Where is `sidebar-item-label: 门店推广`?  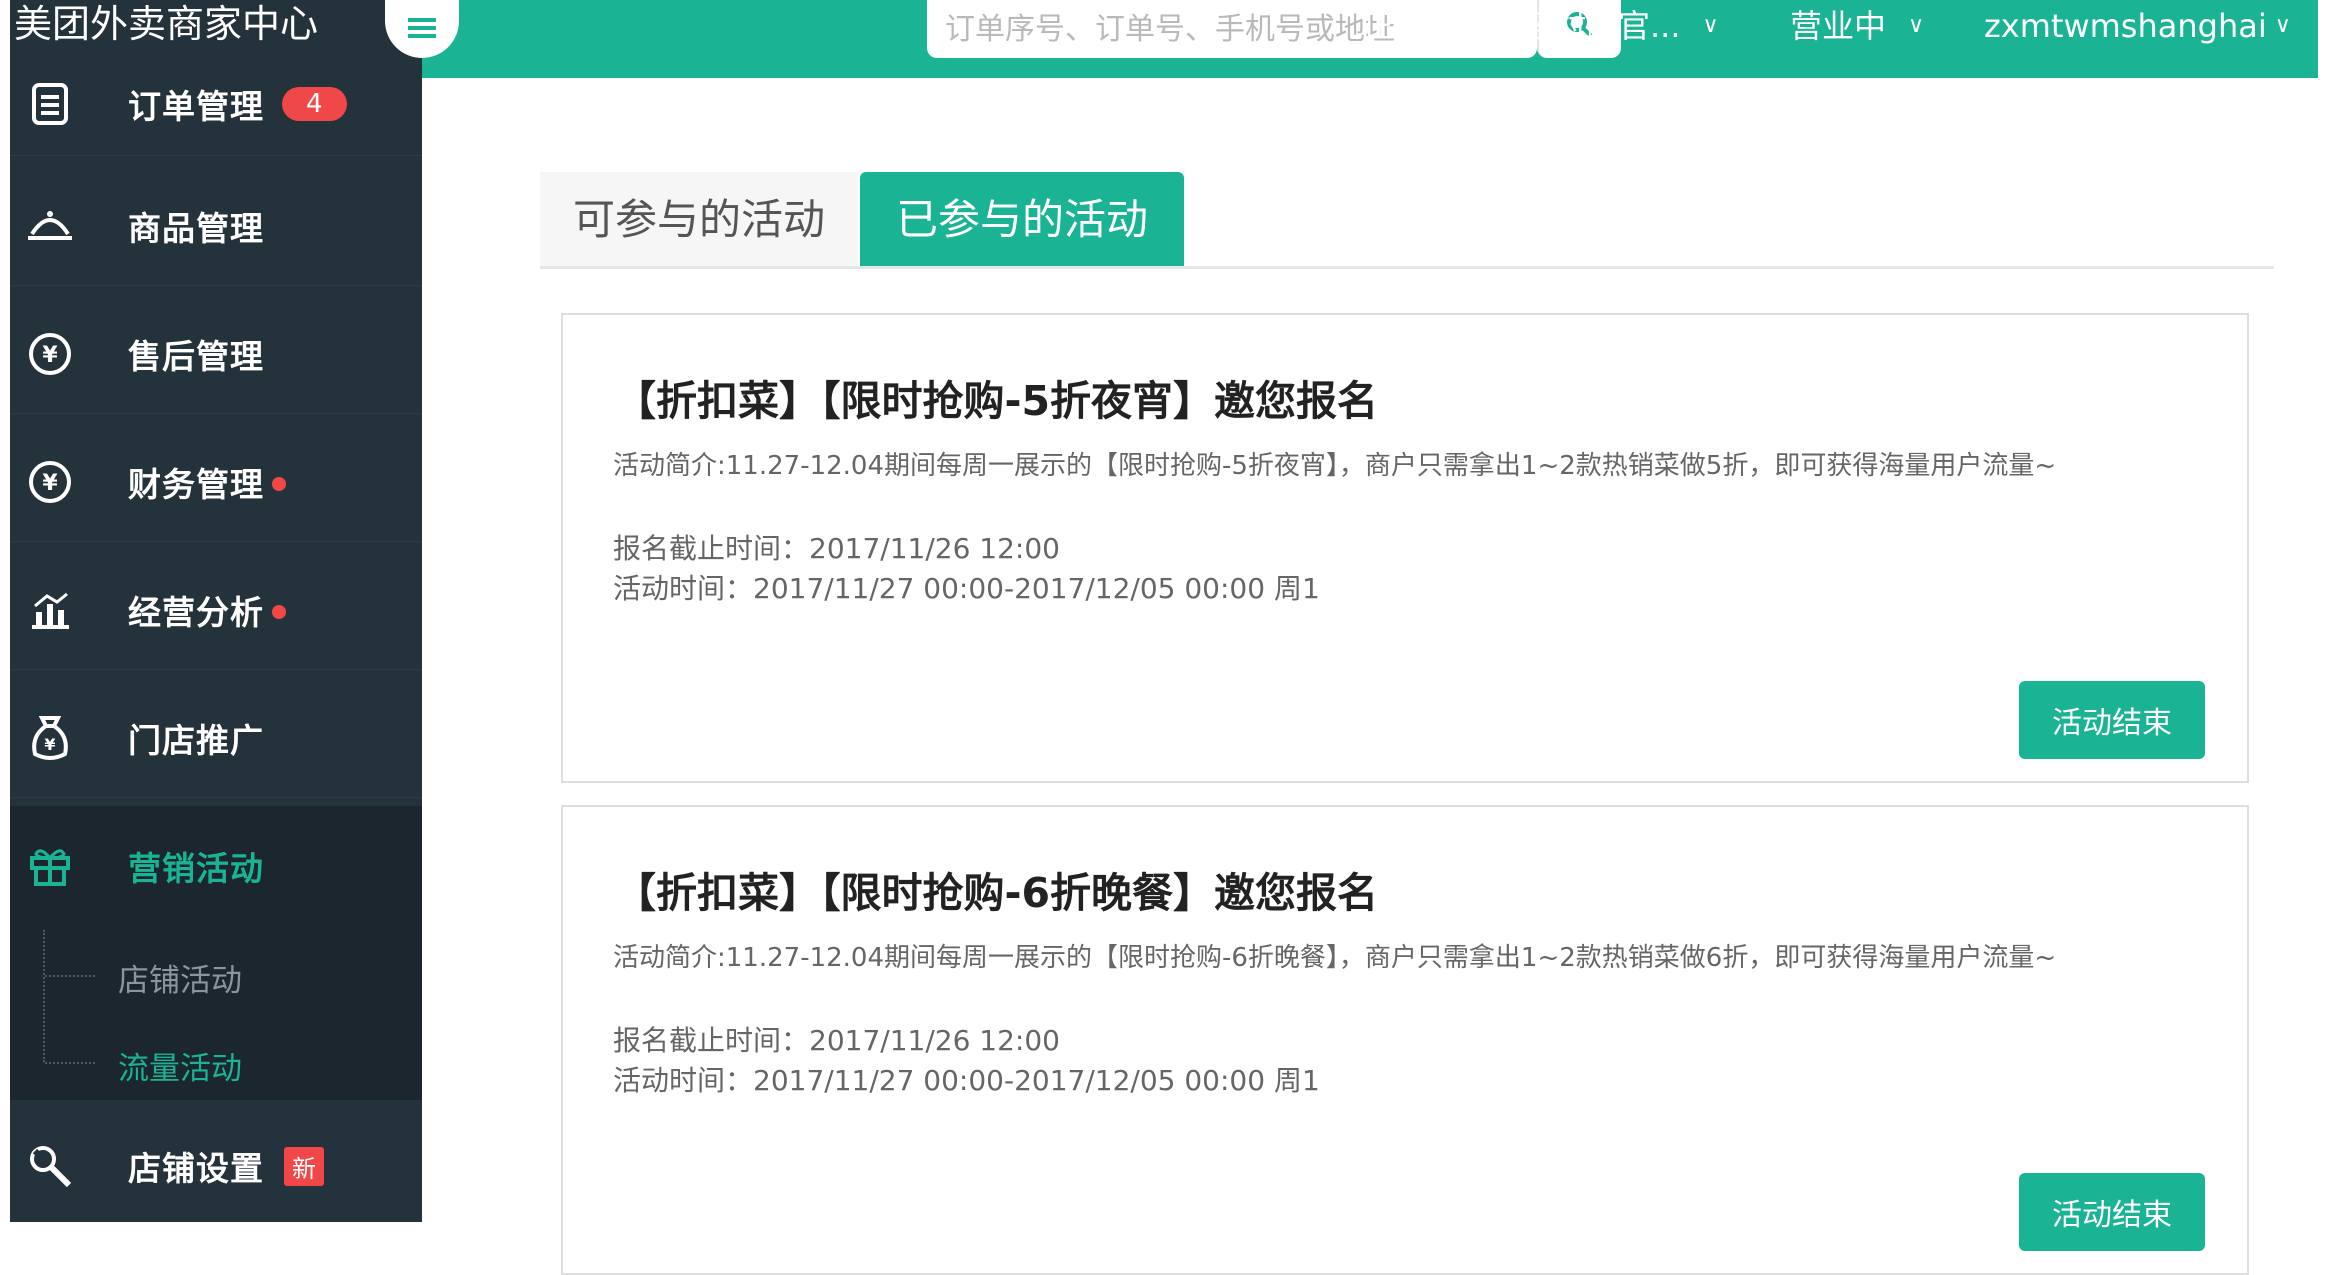
sidebar-item-label: 门店推广 is located at coordinates (196, 740).